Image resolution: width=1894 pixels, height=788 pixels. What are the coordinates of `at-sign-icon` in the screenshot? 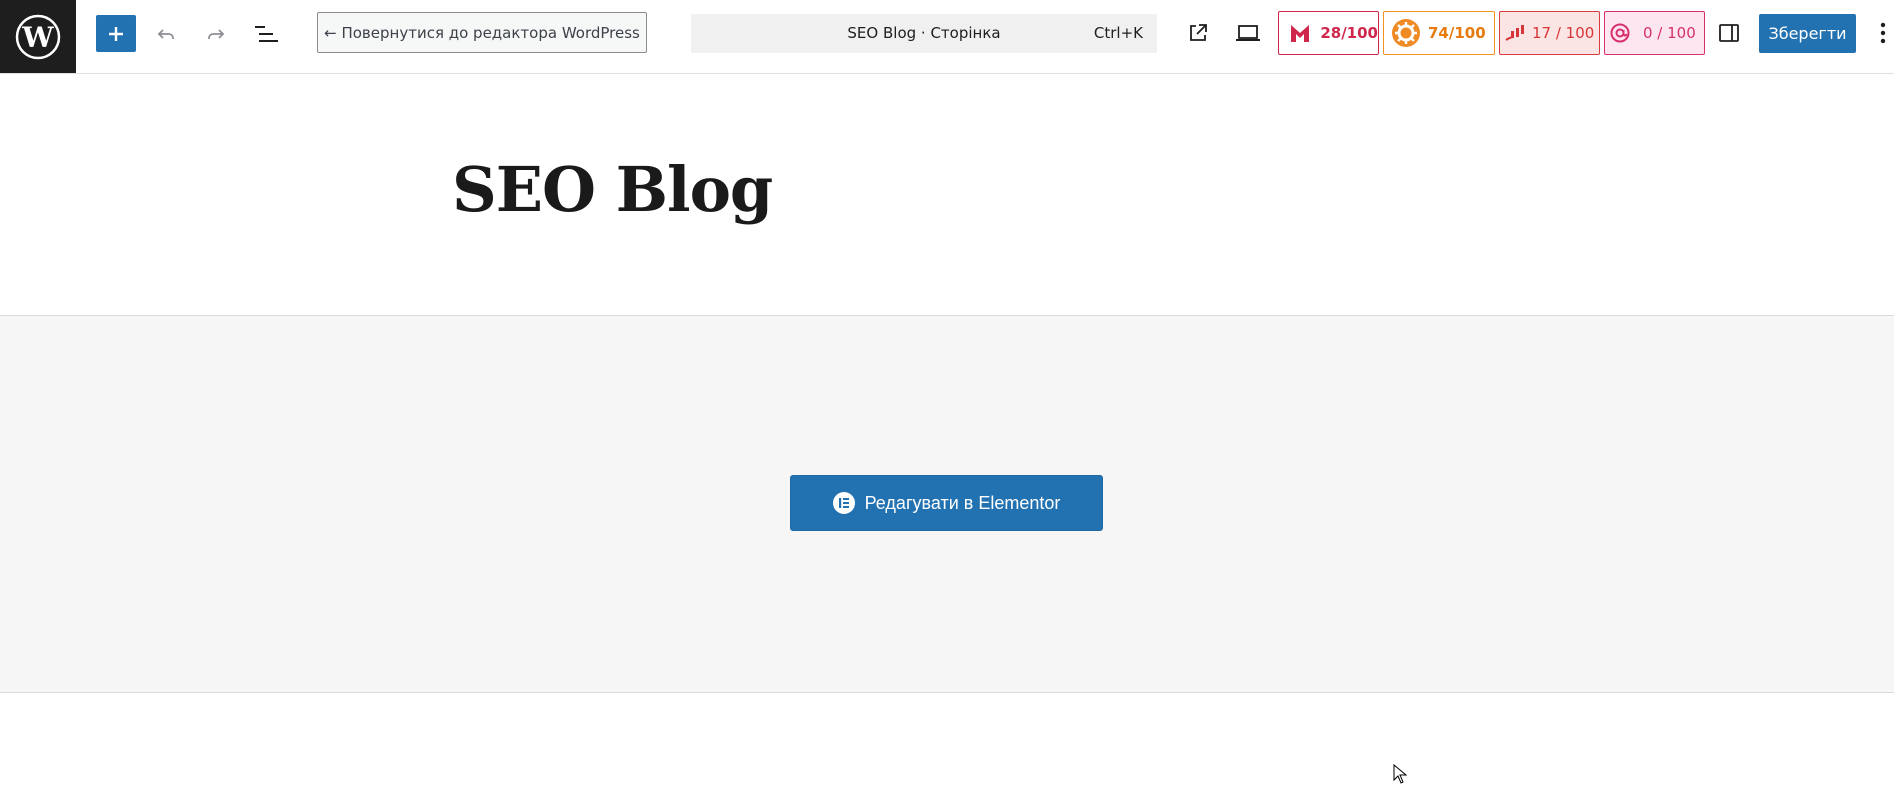 It's located at (1620, 33).